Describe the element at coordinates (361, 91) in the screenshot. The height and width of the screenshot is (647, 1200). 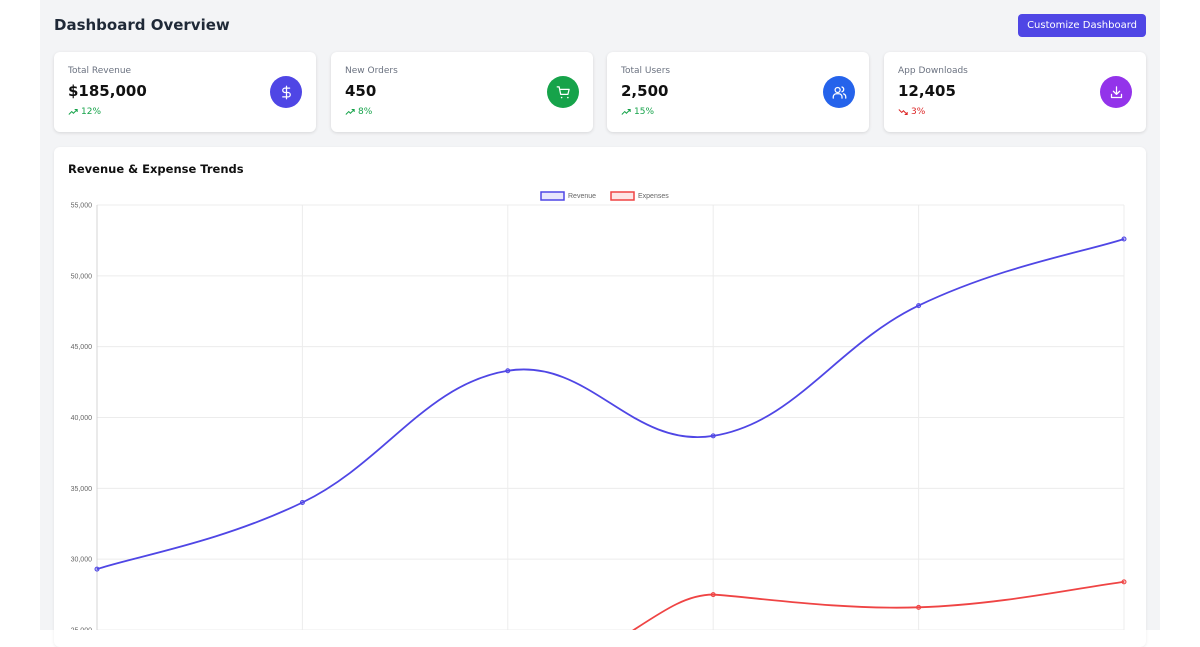
I see `card-value: 450` at that location.